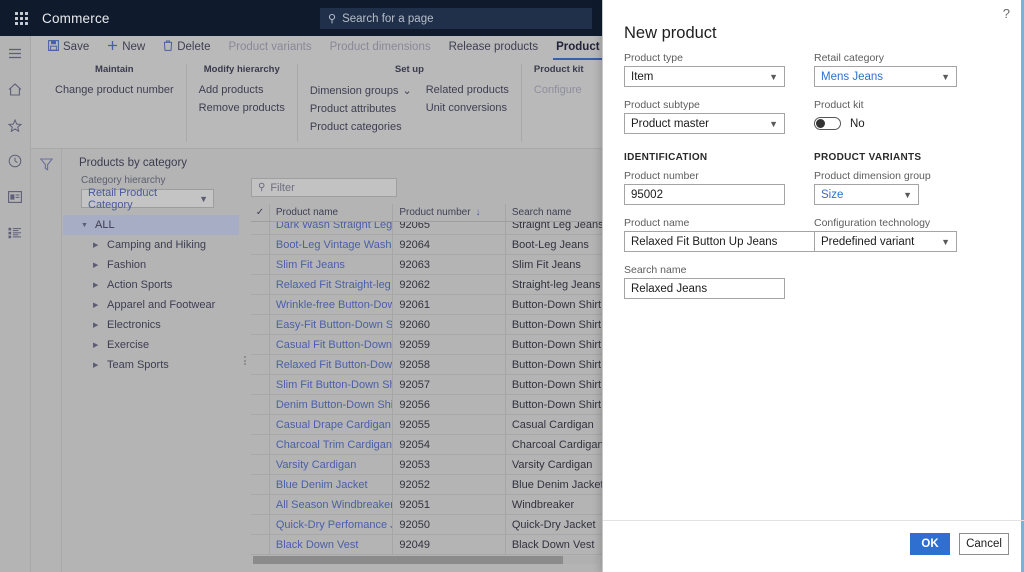 The image size is (1024, 572). Describe the element at coordinates (269, 47) in the screenshot. I see `tab-product-variants: Product variants` at that location.